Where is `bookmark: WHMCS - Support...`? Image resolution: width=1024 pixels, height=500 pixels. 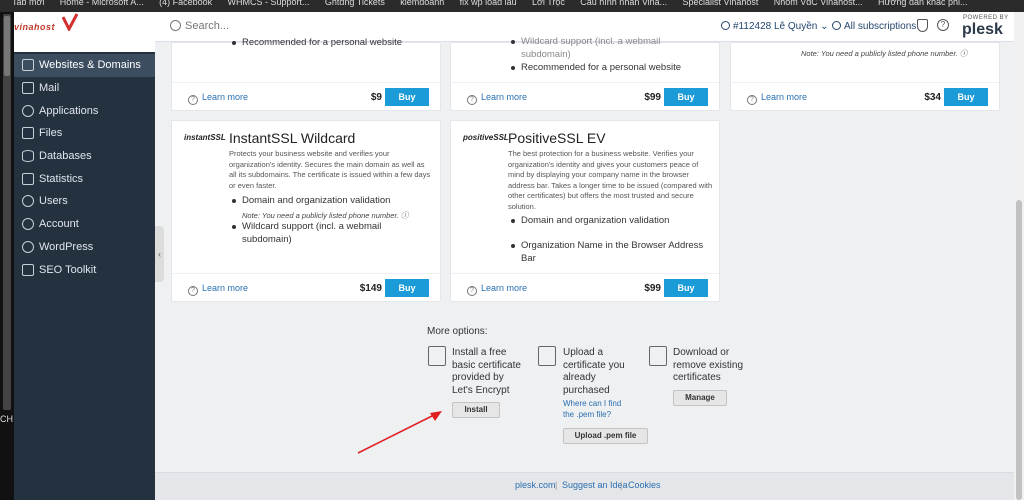 bookmark: WHMCS - Support... is located at coordinates (269, 3).